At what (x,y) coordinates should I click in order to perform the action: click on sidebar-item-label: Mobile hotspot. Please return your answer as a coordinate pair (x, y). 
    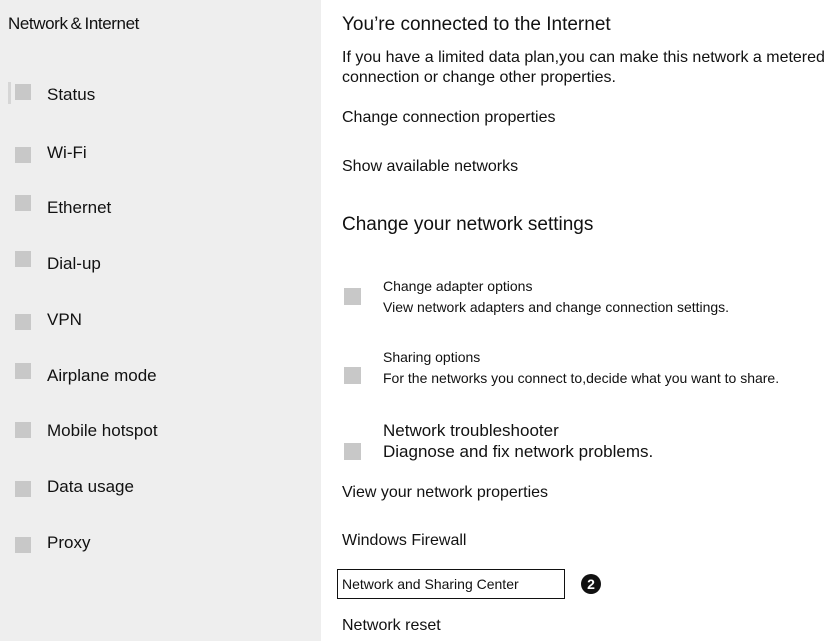
    Looking at the image, I should click on (102, 430).